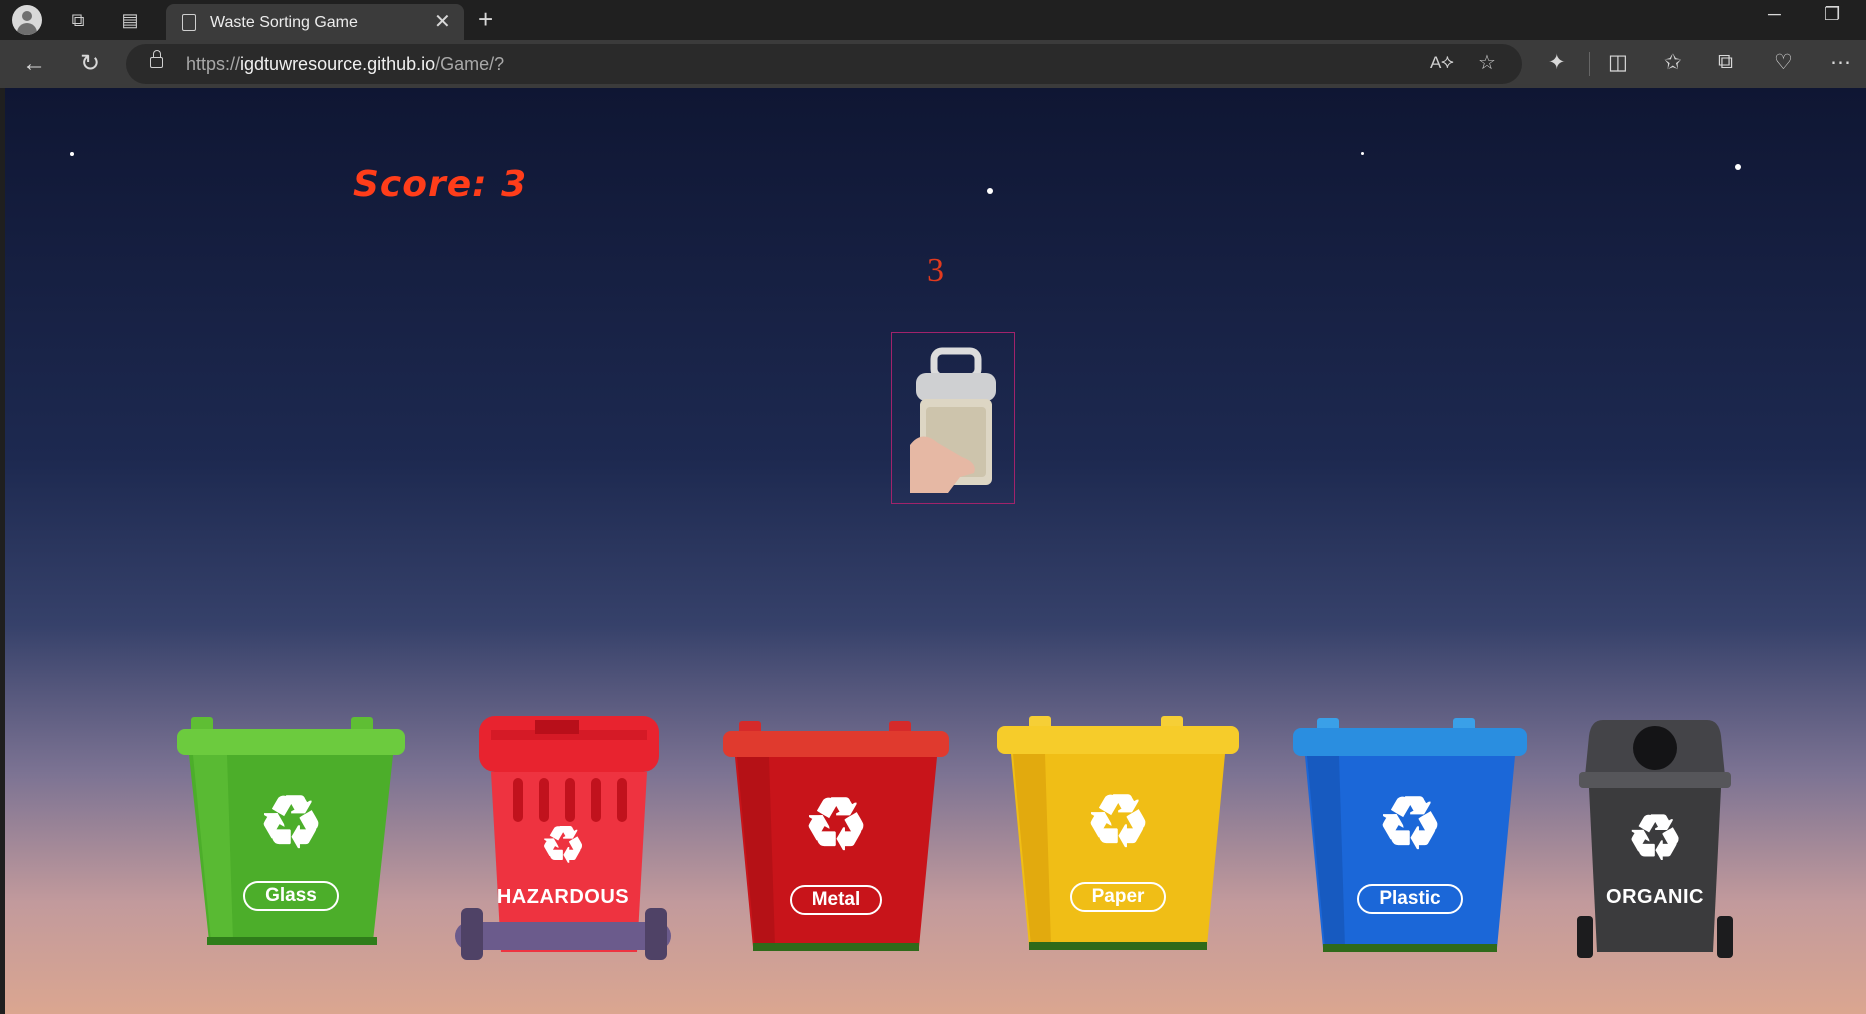  I want to click on tab-waste-sorting-game: Waste Sorting Game ✕, so click(315, 22).